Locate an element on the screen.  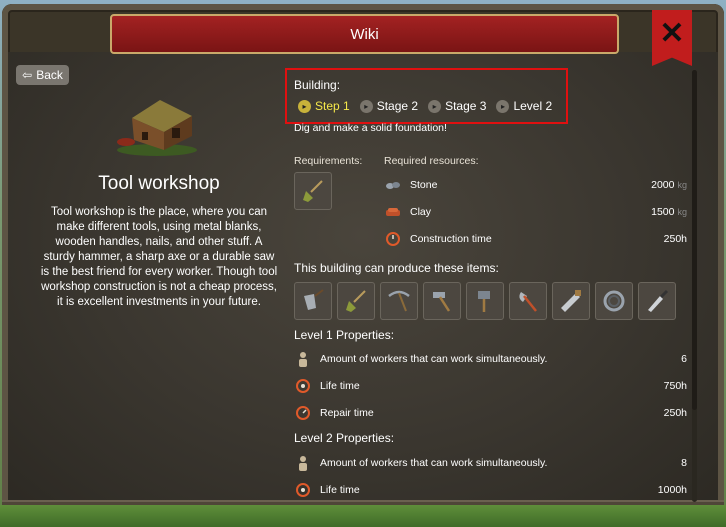
pickaxe-icon is located at coordinates (399, 301).